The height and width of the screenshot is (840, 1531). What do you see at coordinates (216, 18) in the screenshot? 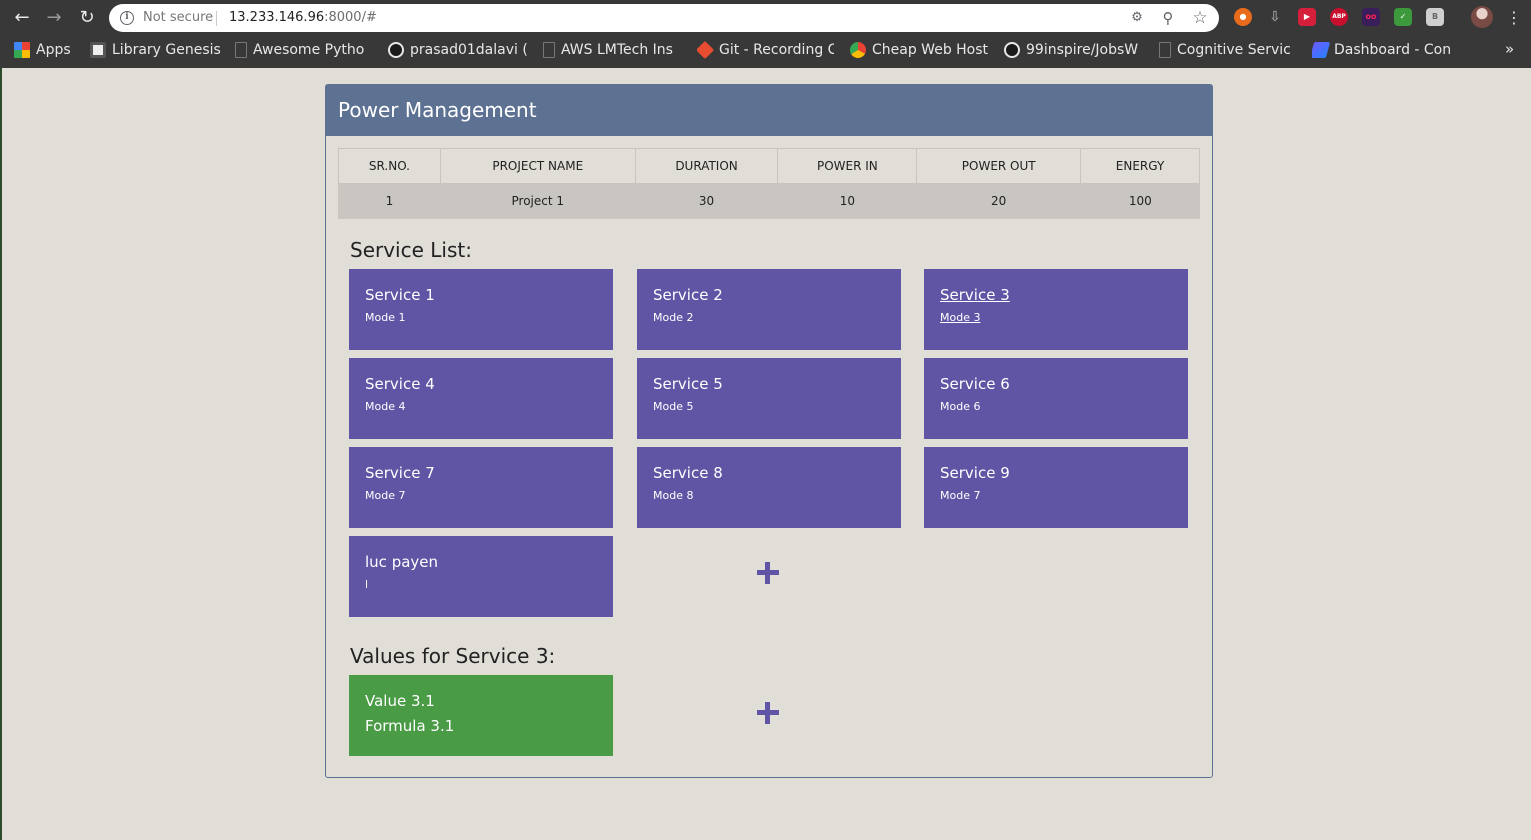
I see `address-separator` at bounding box center [216, 18].